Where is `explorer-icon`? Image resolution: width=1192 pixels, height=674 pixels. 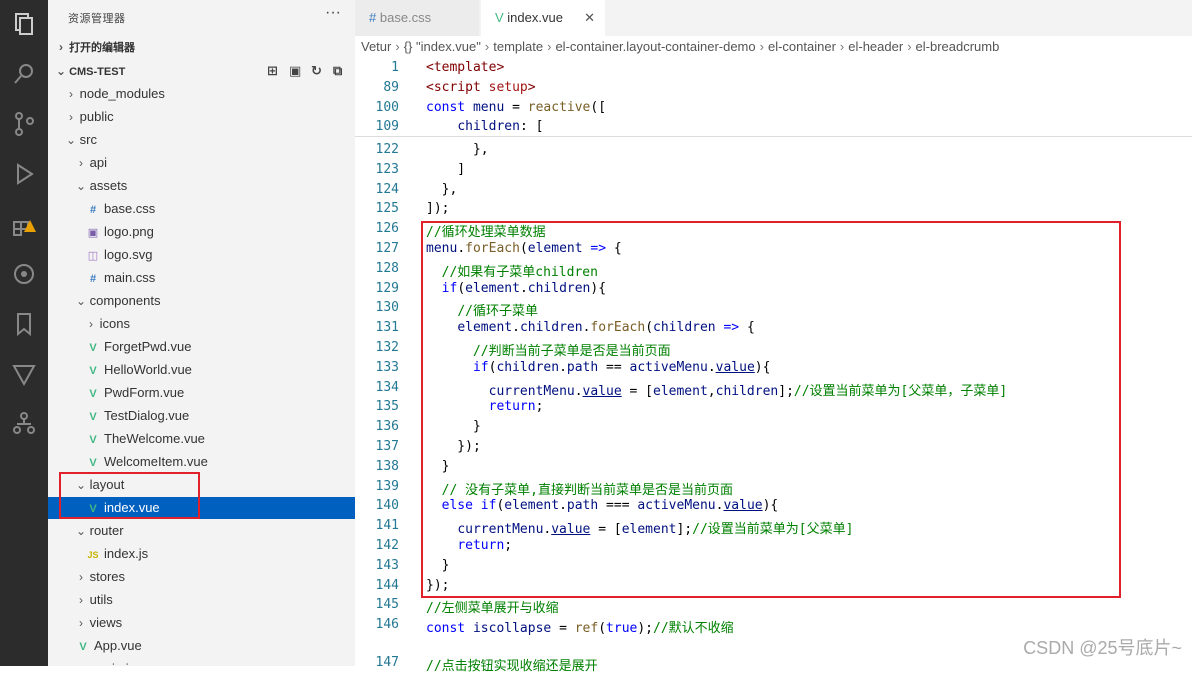 explorer-icon is located at coordinates (24, 24).